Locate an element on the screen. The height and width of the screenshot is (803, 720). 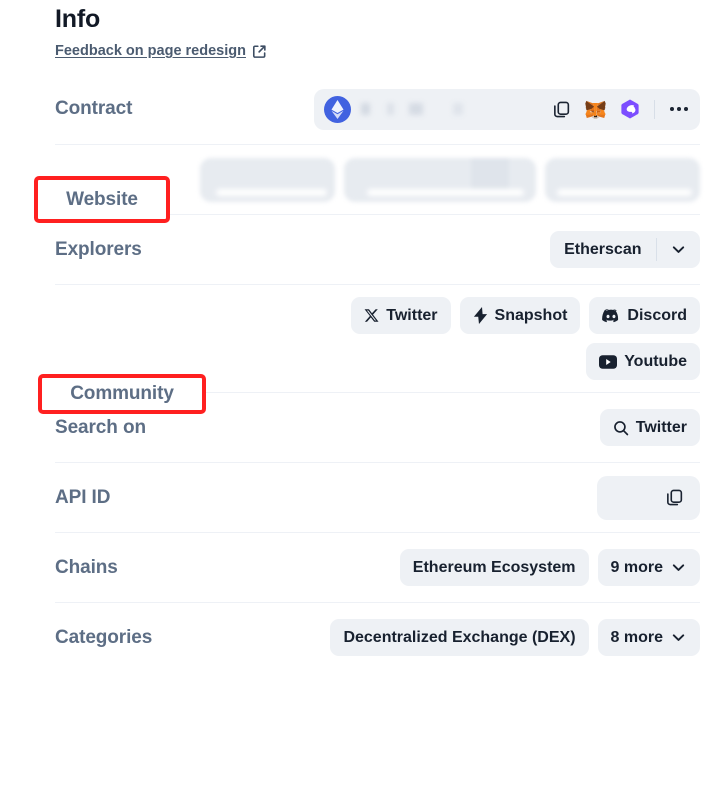
row-value-api-id is located at coordinates (410, 497).